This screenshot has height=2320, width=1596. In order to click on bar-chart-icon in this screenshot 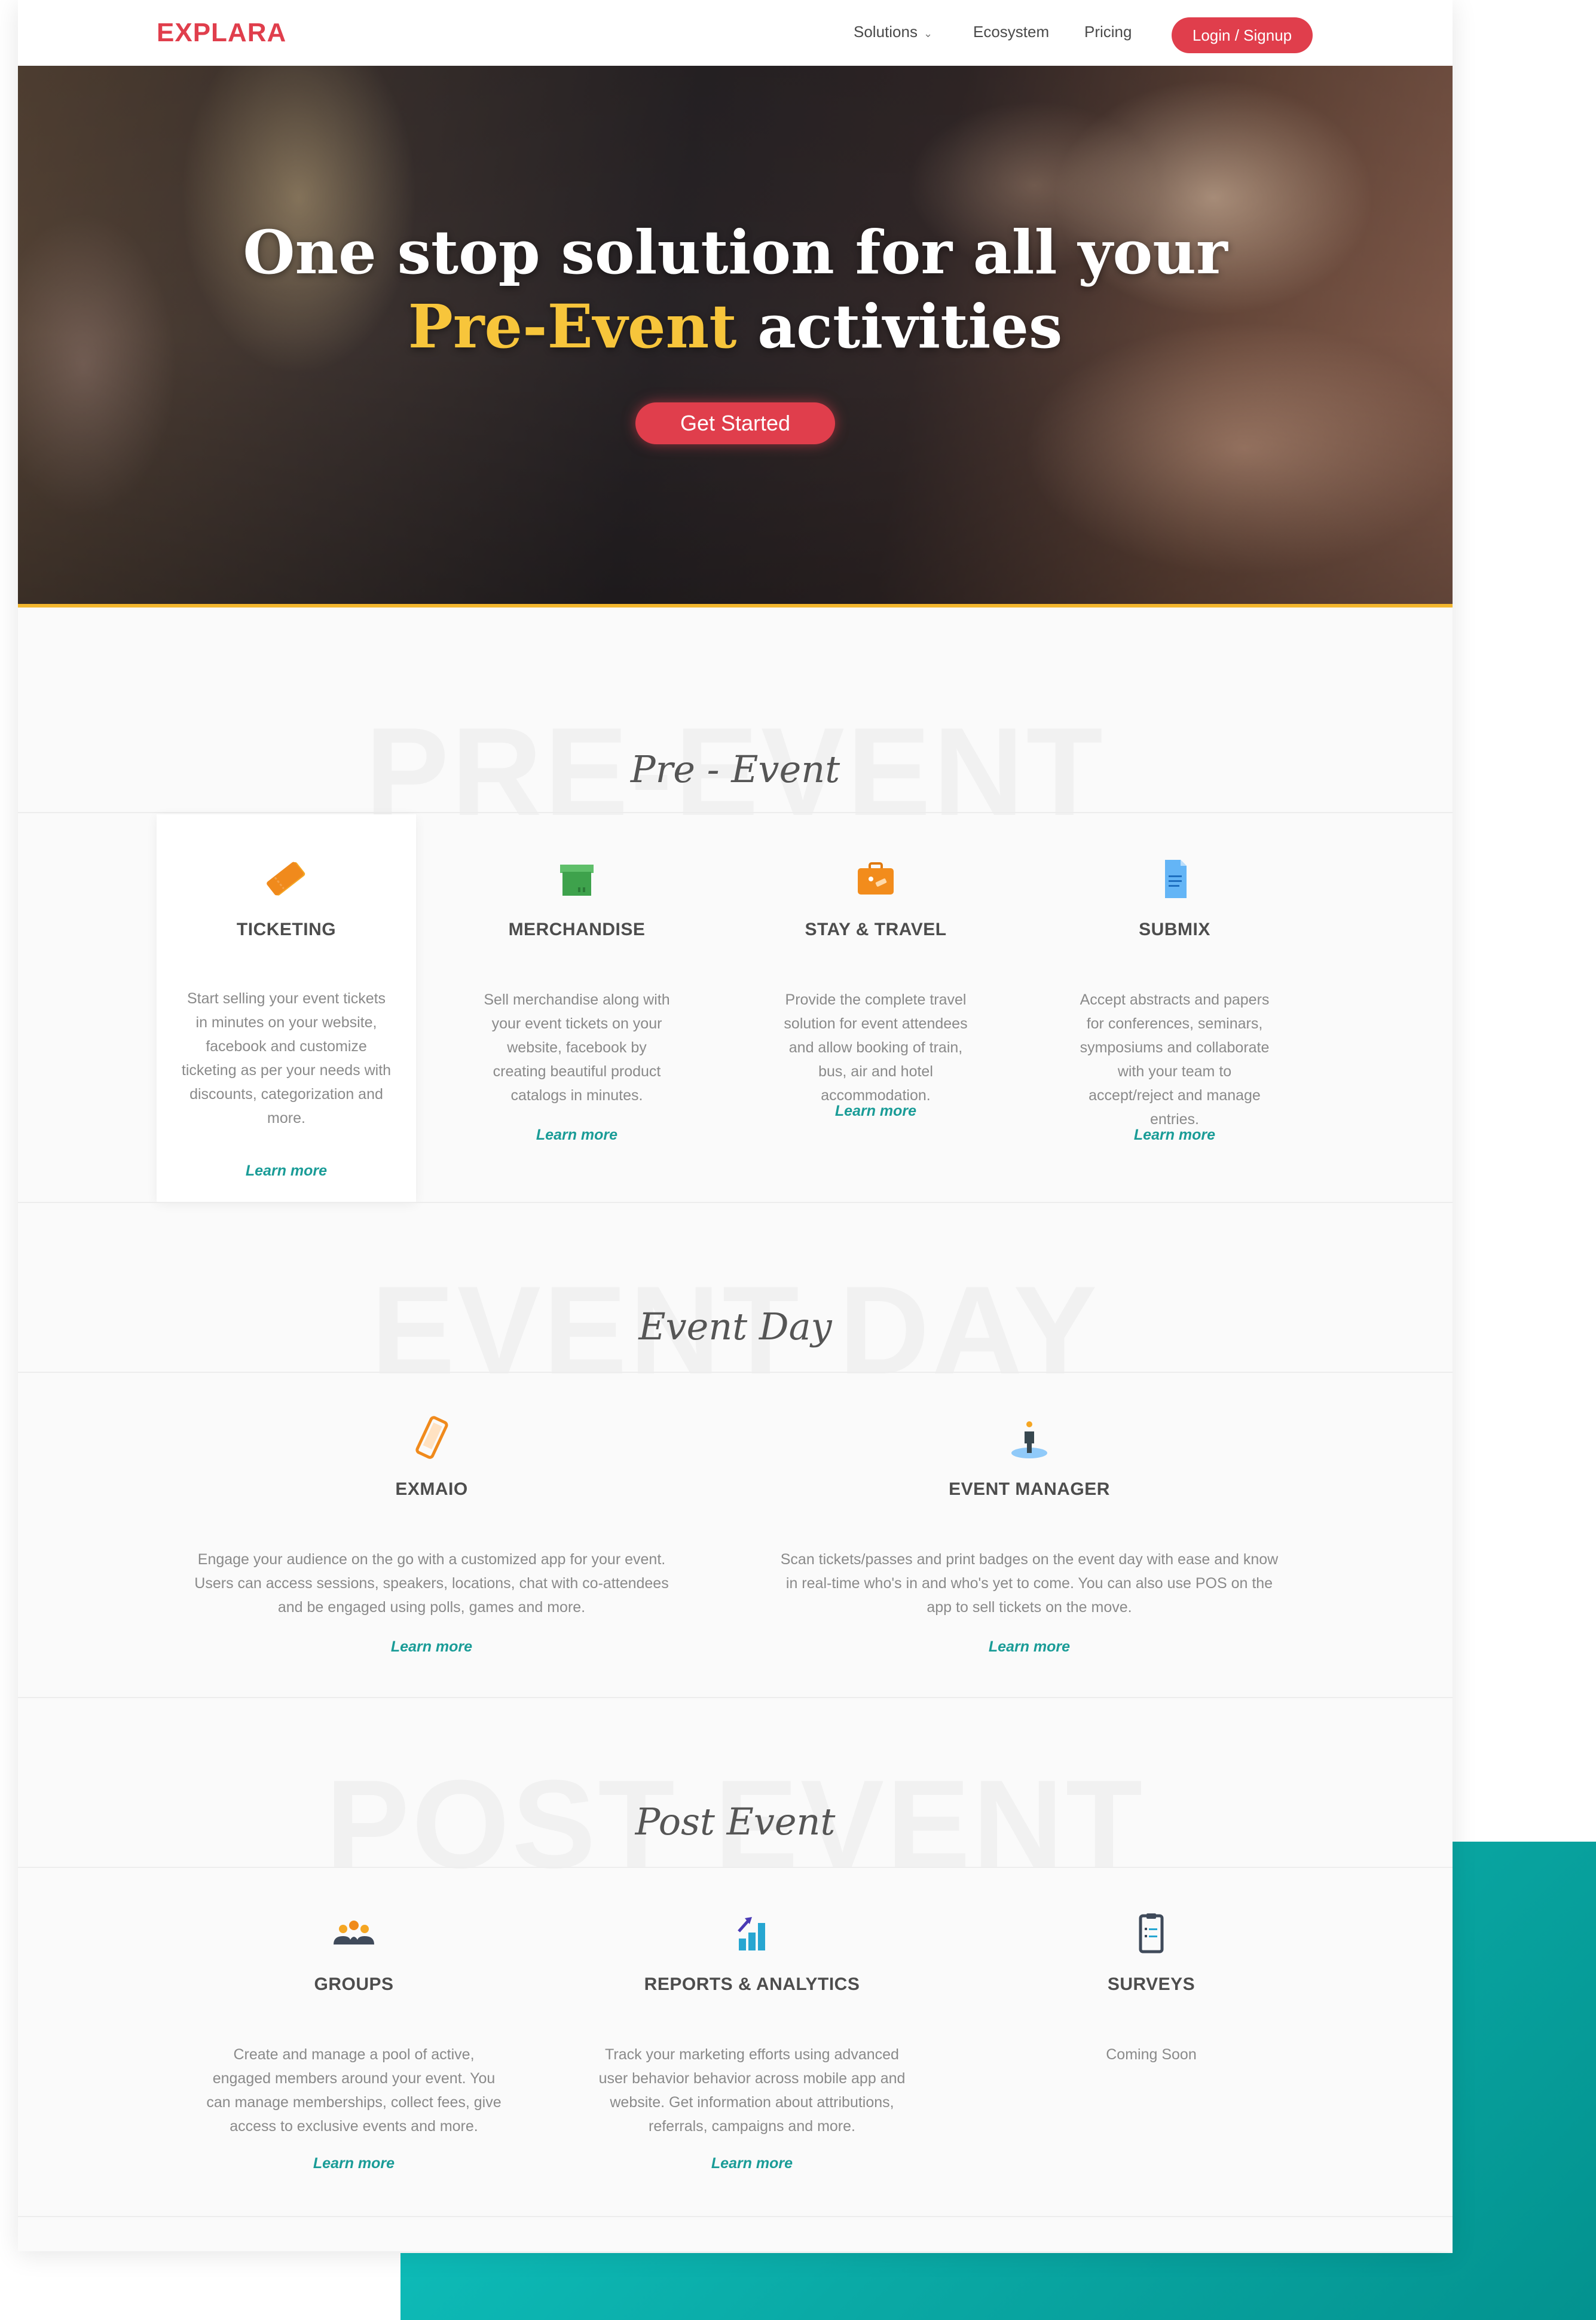, I will do `click(751, 1933)`.